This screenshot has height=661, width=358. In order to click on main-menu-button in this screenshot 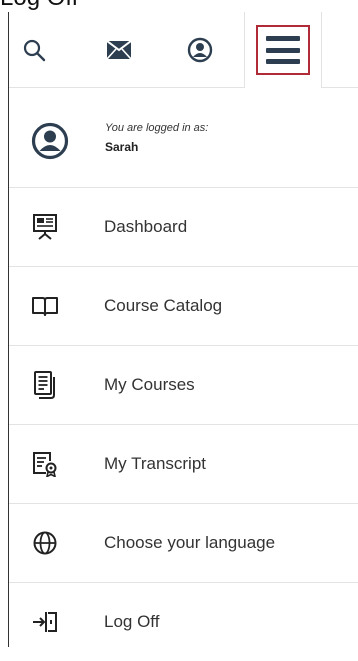, I will do `click(283, 50)`.